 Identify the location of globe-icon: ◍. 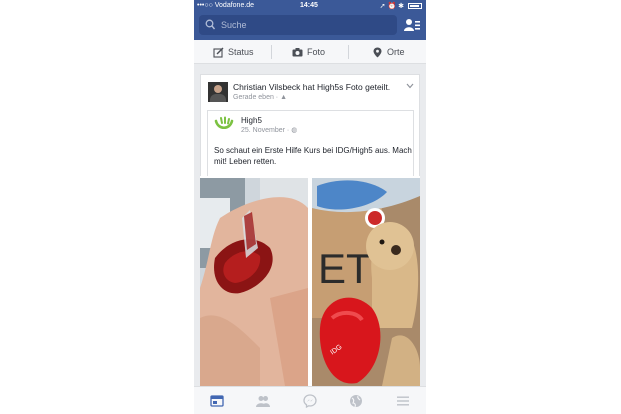
(294, 130).